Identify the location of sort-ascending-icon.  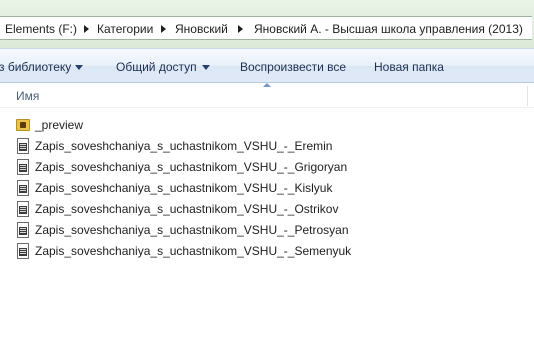
(267, 85).